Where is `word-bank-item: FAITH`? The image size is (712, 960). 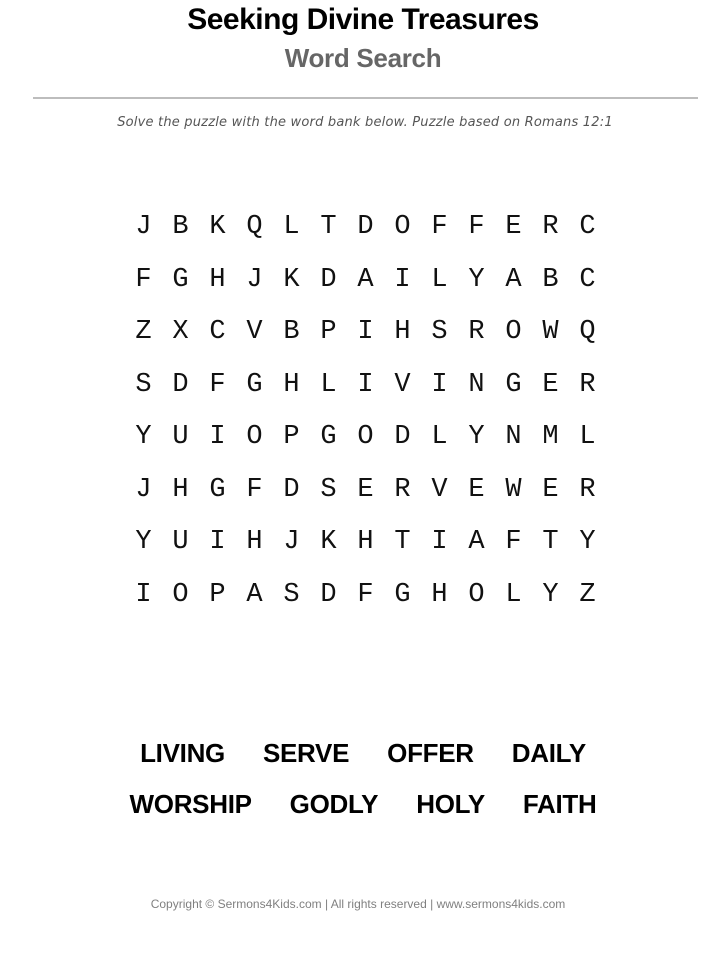
word-bank-item: FAITH is located at coordinates (559, 804).